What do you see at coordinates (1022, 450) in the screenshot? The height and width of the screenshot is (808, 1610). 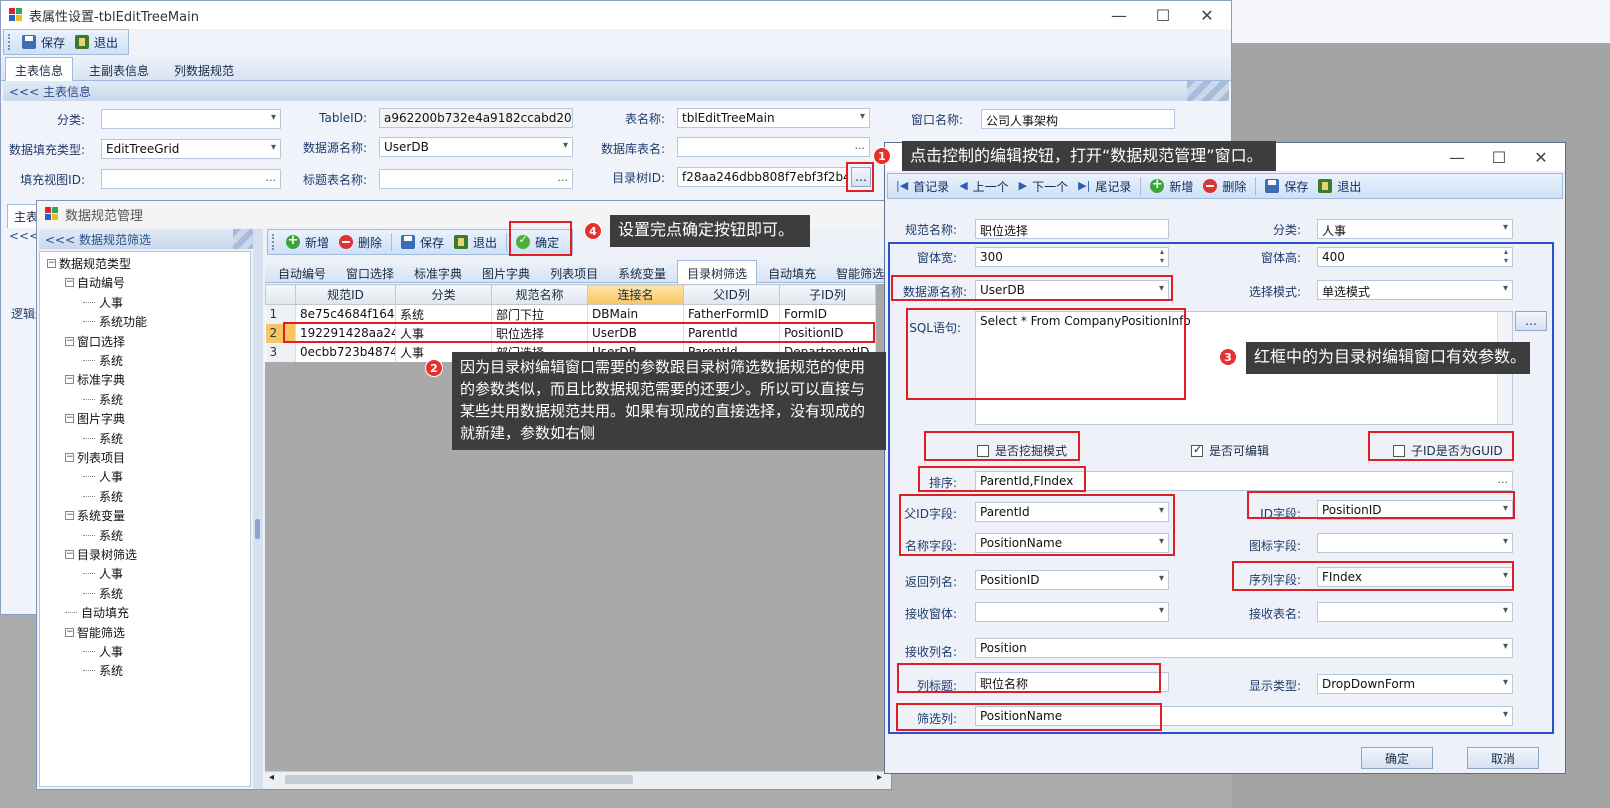 I see `mining-checkbox: 是否挖掘模式` at bounding box center [1022, 450].